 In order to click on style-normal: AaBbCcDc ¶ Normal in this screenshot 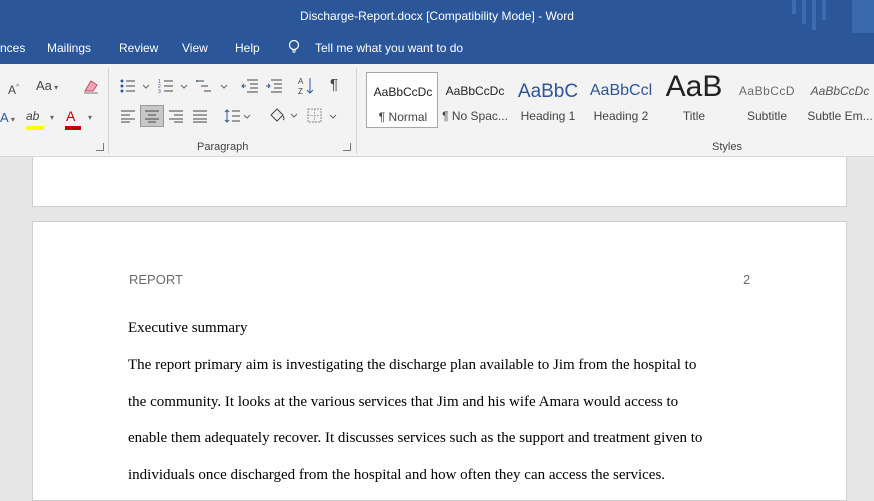, I will do `click(402, 100)`.